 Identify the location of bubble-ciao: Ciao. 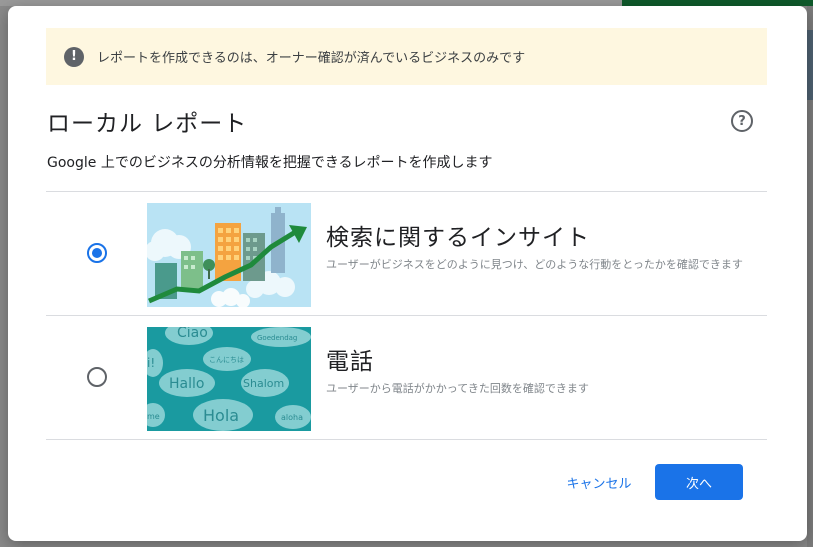
(192, 334).